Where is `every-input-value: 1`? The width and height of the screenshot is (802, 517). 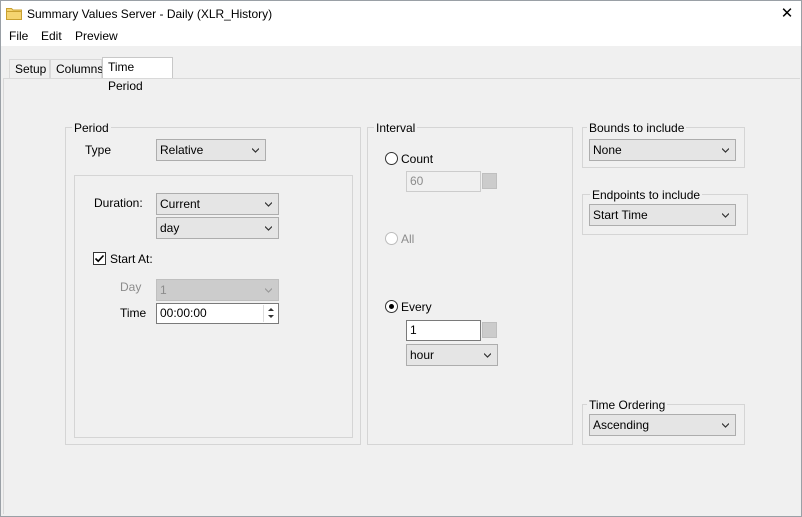 every-input-value: 1 is located at coordinates (413, 330).